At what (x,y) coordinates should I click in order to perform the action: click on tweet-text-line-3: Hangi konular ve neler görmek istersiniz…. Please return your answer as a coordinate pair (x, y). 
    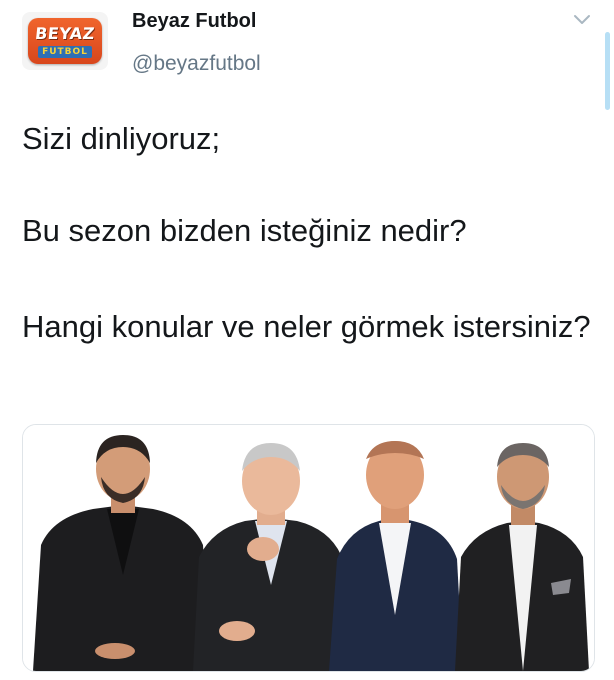
    Looking at the image, I should click on (306, 326).